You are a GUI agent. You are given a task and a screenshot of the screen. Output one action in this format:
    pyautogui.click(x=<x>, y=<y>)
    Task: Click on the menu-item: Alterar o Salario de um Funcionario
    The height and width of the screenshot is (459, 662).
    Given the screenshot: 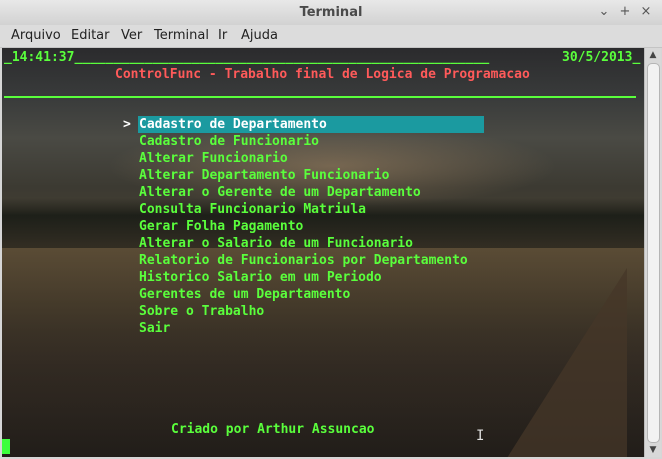 What is the action you would take?
    pyautogui.click(x=276, y=243)
    